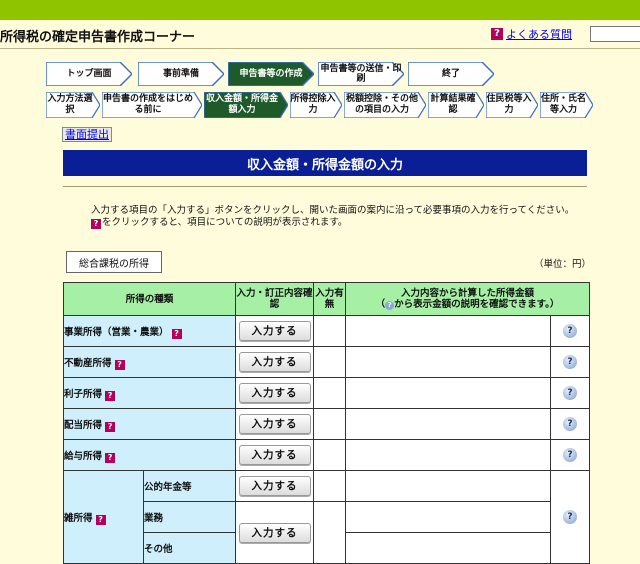 The height and width of the screenshot is (564, 640). What do you see at coordinates (83, 456) in the screenshot?
I see `row-label: 給与所得` at bounding box center [83, 456].